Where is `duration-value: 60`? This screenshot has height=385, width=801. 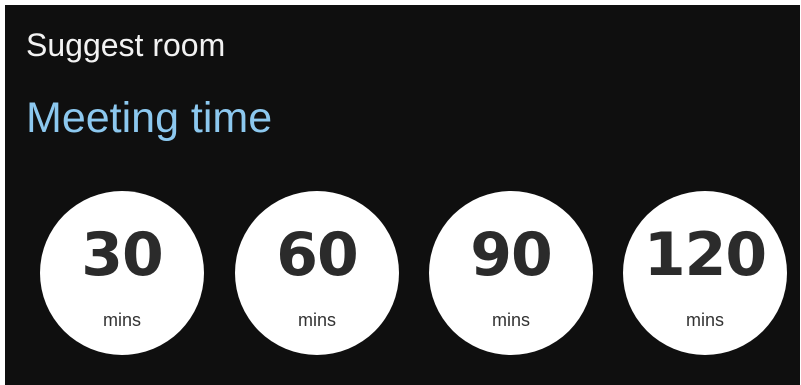
duration-value: 60 is located at coordinates (317, 255).